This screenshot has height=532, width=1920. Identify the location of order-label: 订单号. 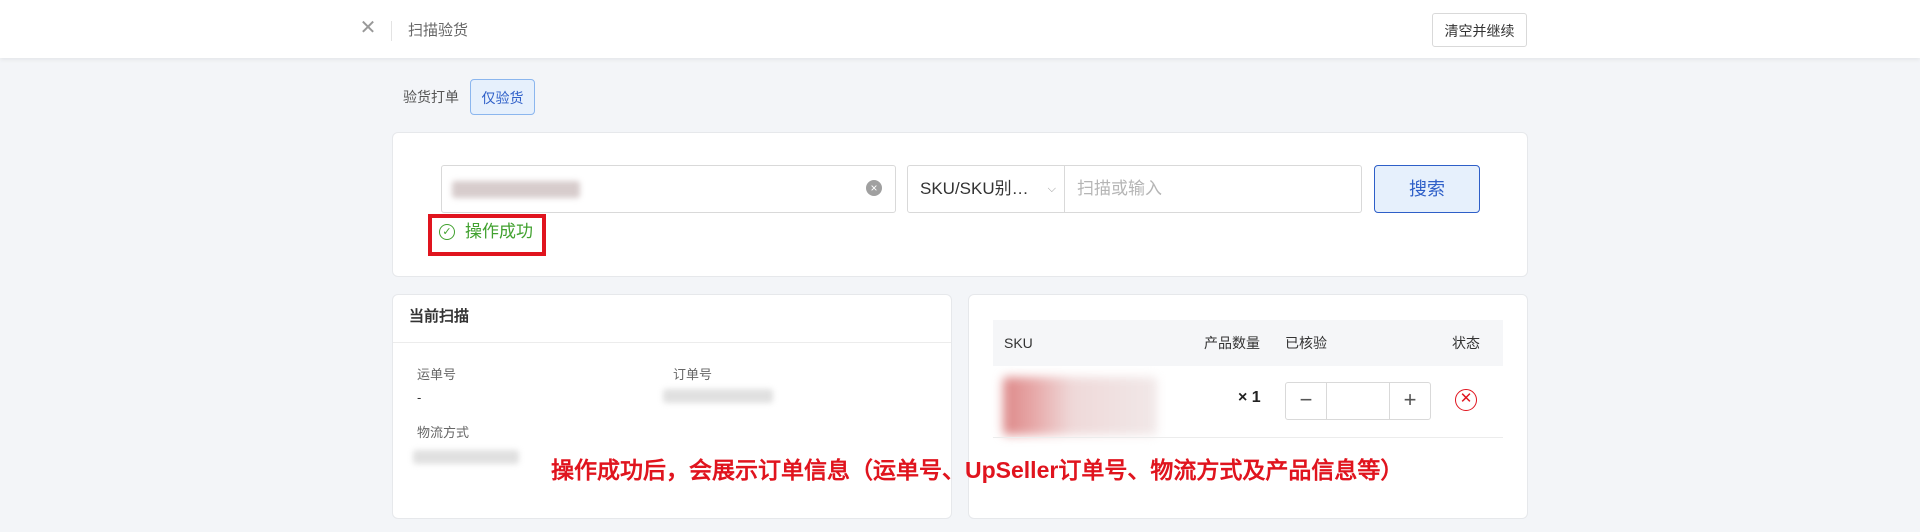
(693, 374).